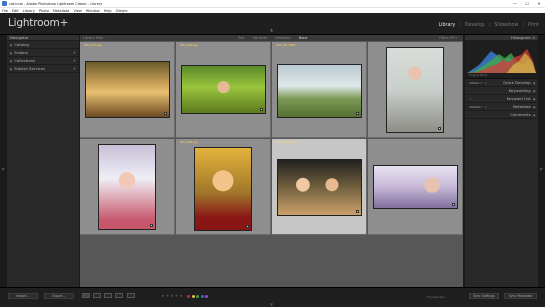 The height and width of the screenshot is (307, 545). What do you see at coordinates (501, 91) in the screenshot?
I see `panel-keywording: Keywording ◀` at bounding box center [501, 91].